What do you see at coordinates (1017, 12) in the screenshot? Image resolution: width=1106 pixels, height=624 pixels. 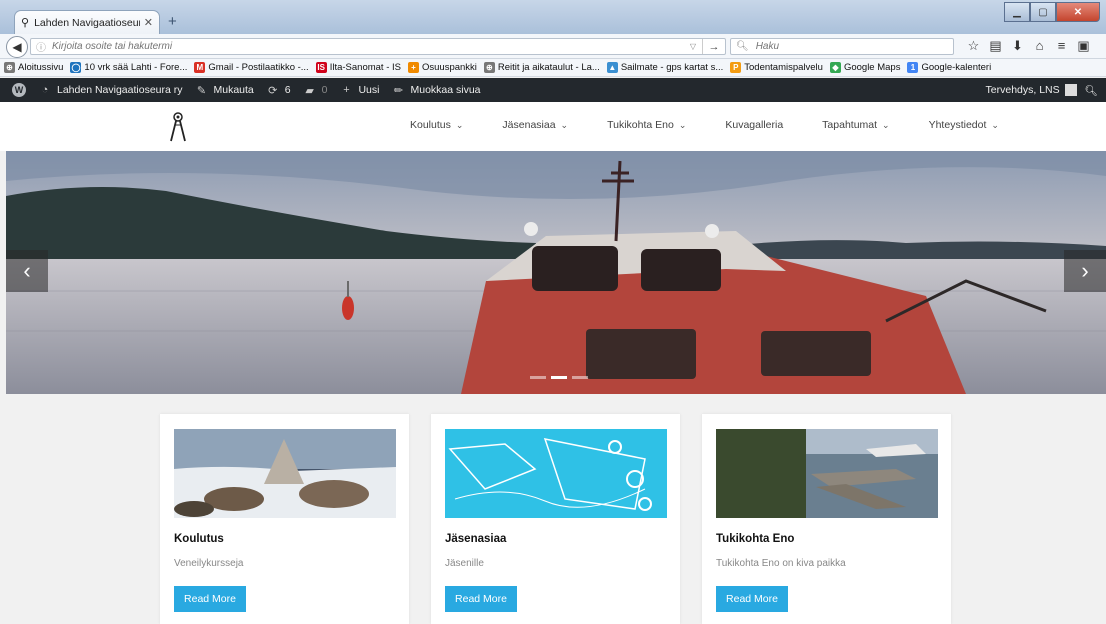 I see `minimize-icon: ▁` at bounding box center [1017, 12].